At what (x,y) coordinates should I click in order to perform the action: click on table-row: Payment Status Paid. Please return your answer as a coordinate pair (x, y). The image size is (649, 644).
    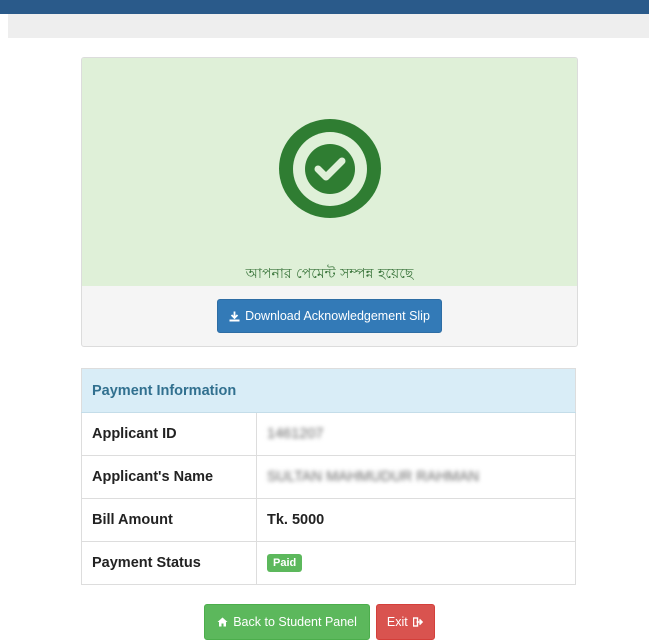
    Looking at the image, I should click on (328, 563).